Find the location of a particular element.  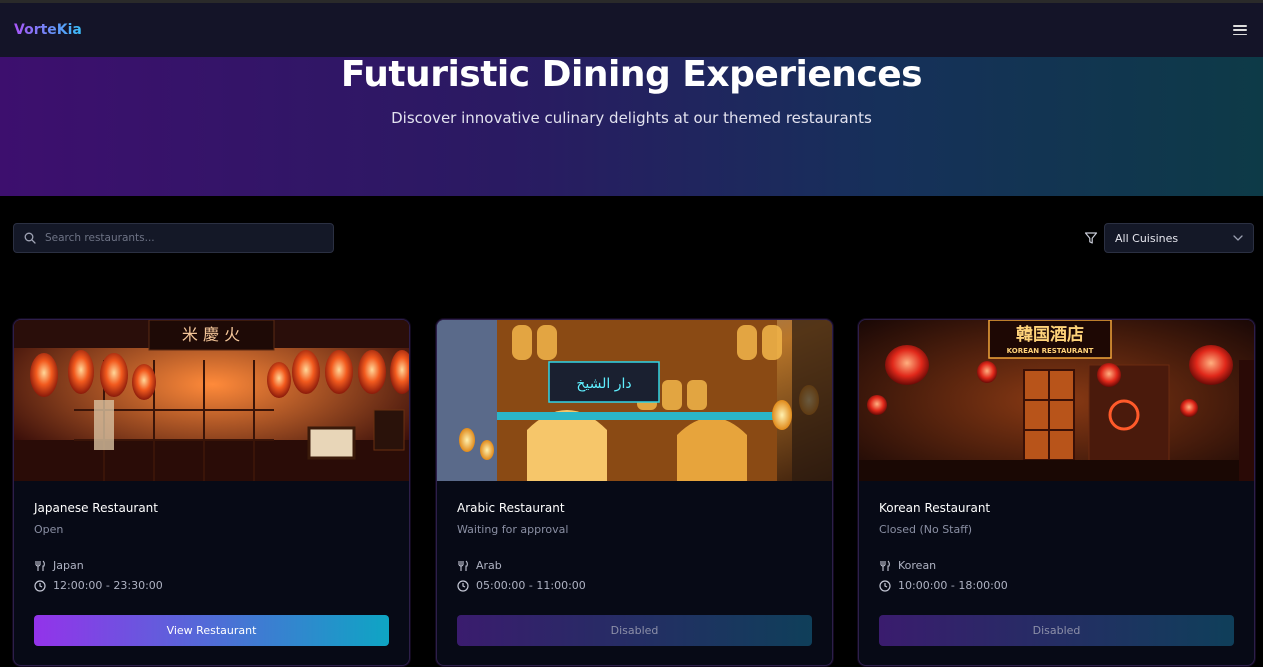

cuisine-info: Japan is located at coordinates (59, 565).